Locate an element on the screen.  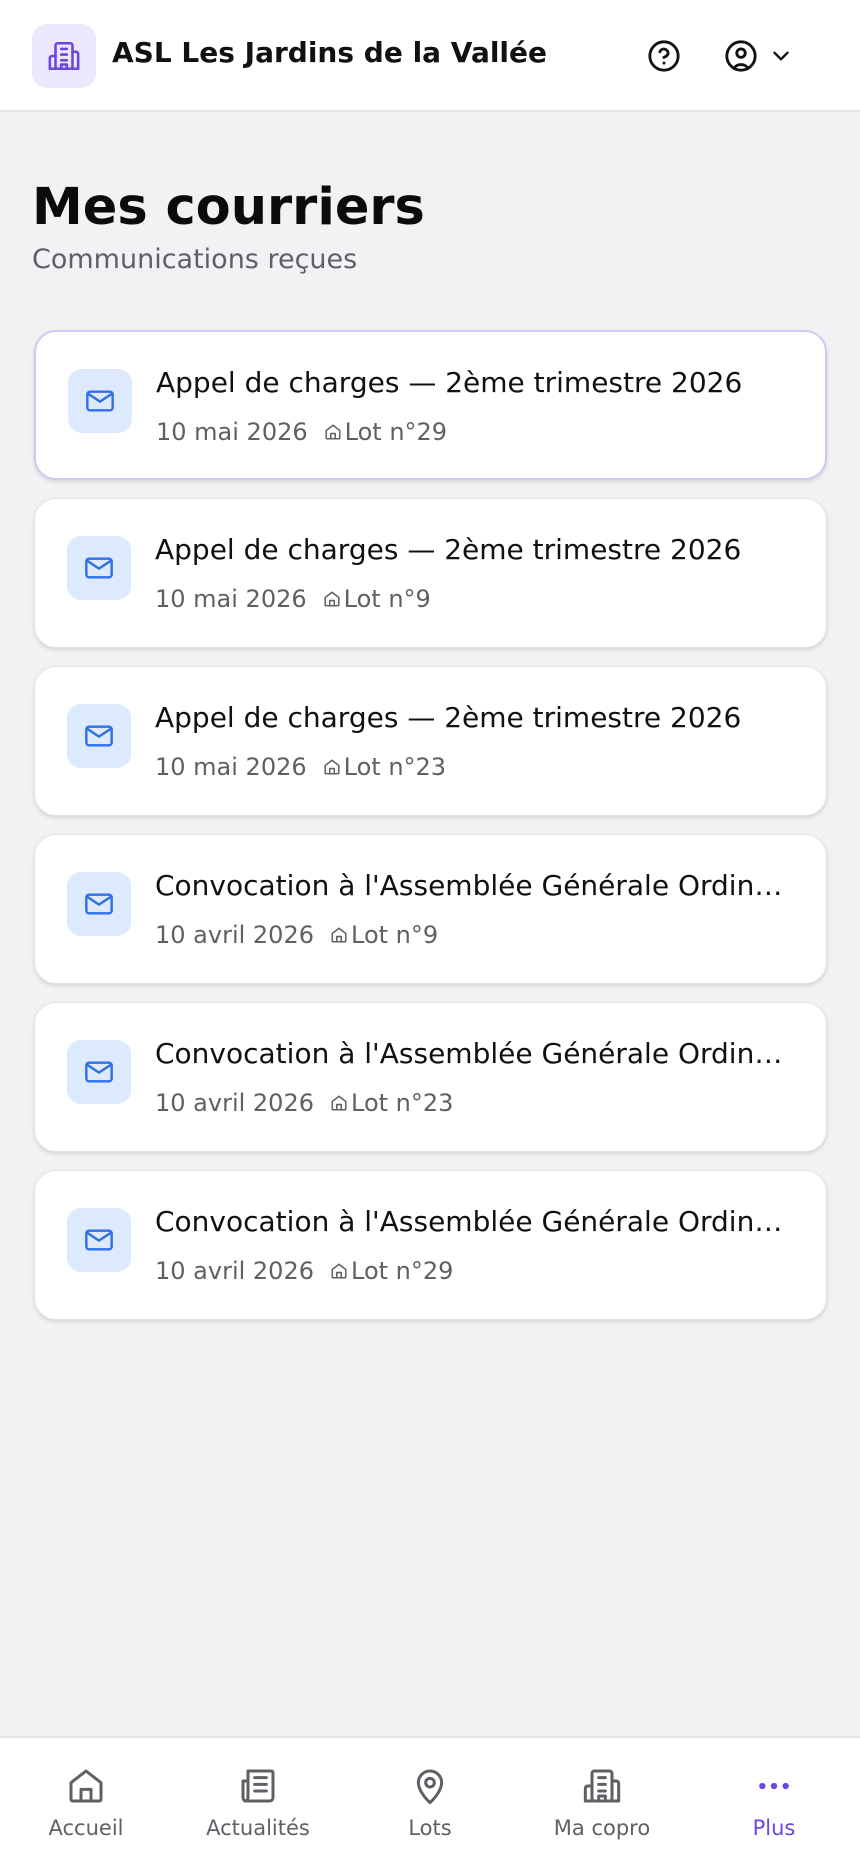
newspaper-icon is located at coordinates (258, 1786).